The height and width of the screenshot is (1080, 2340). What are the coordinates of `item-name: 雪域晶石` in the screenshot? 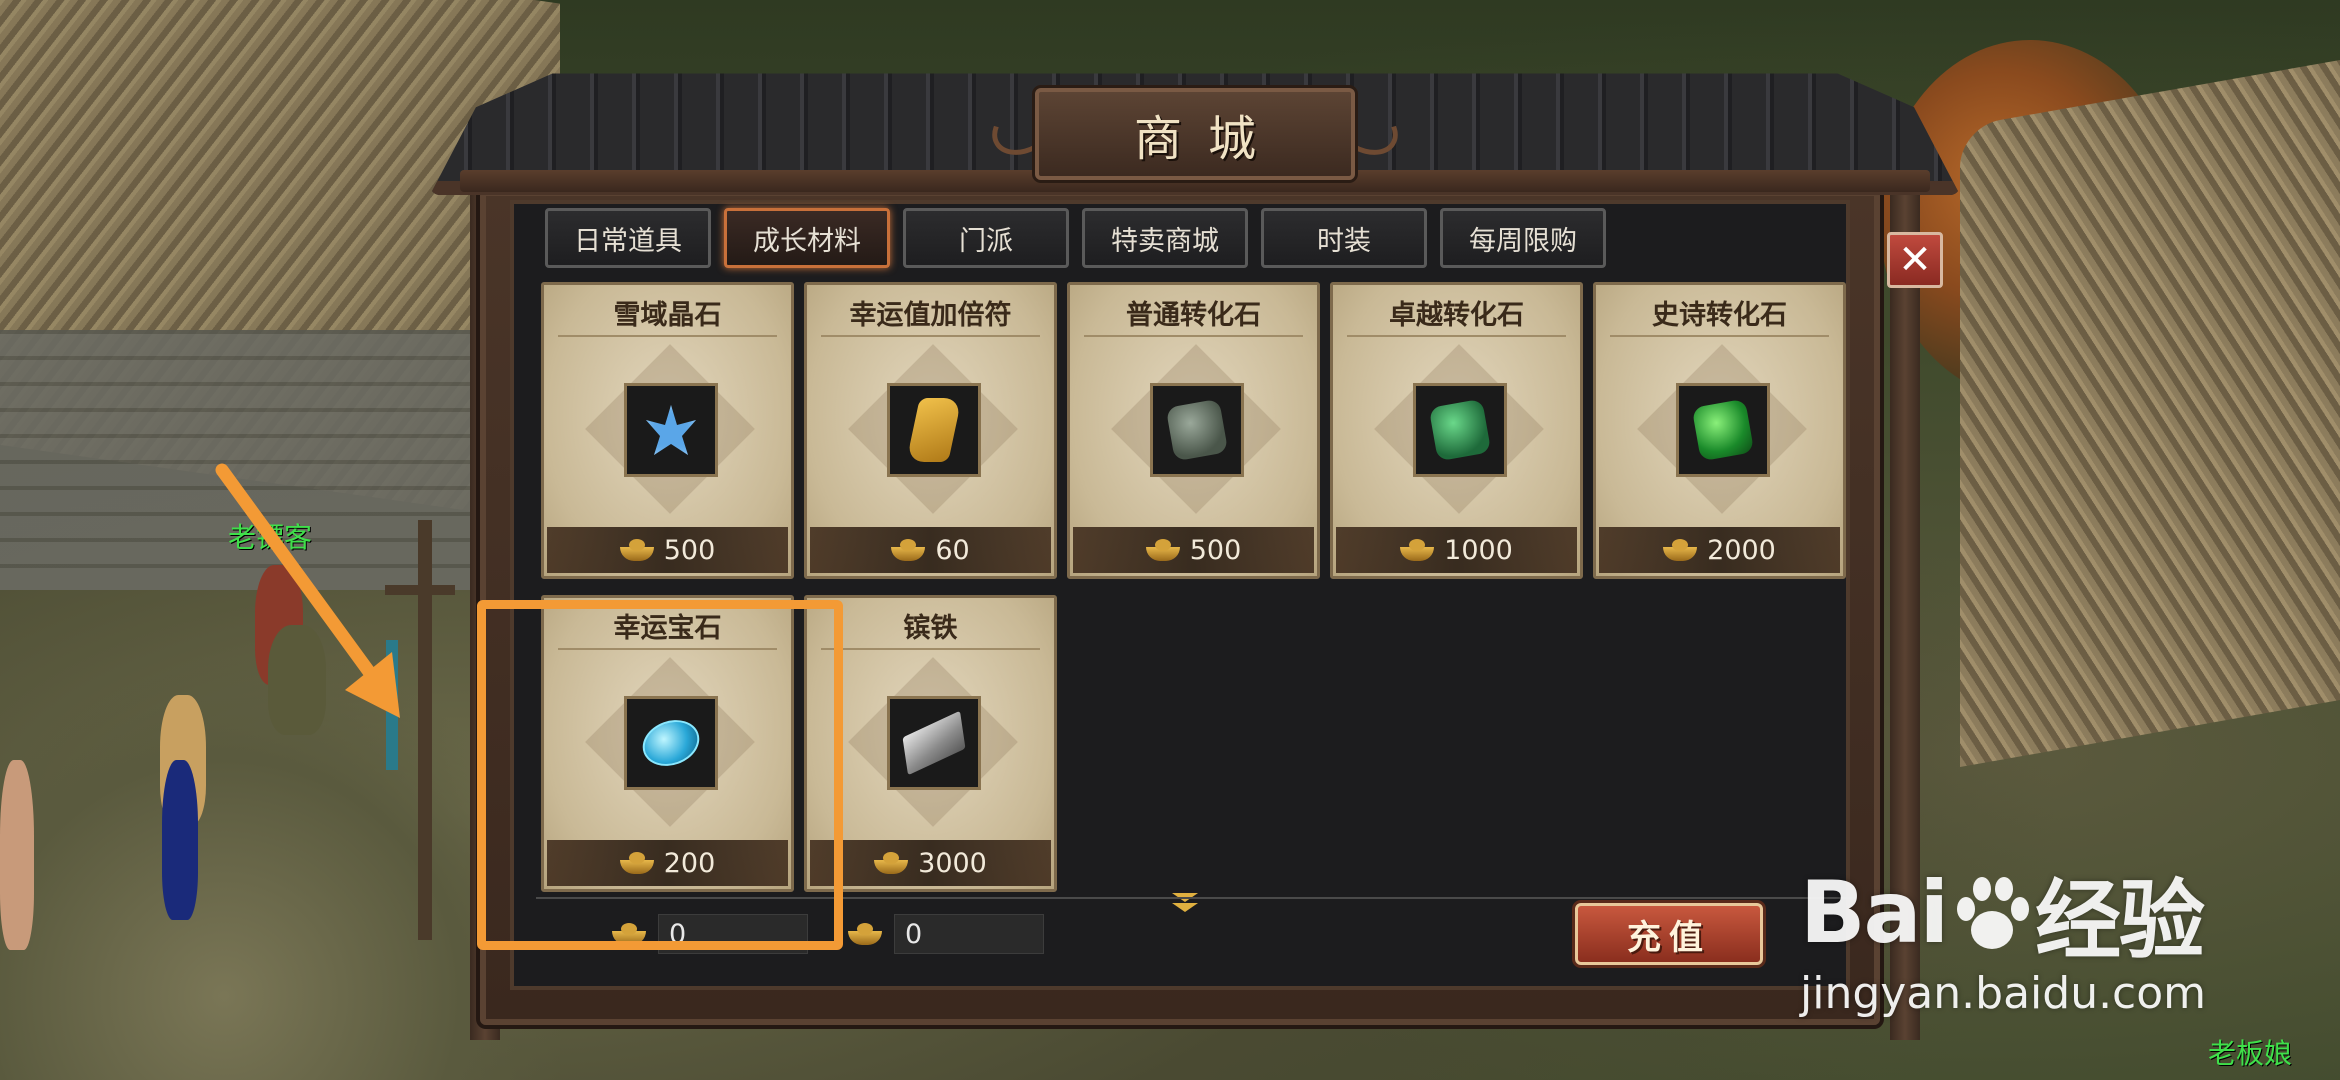 It's located at (667, 315).